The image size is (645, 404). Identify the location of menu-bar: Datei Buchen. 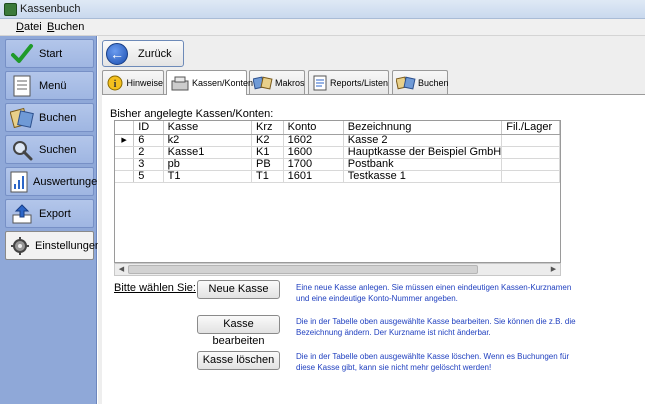
(322, 27).